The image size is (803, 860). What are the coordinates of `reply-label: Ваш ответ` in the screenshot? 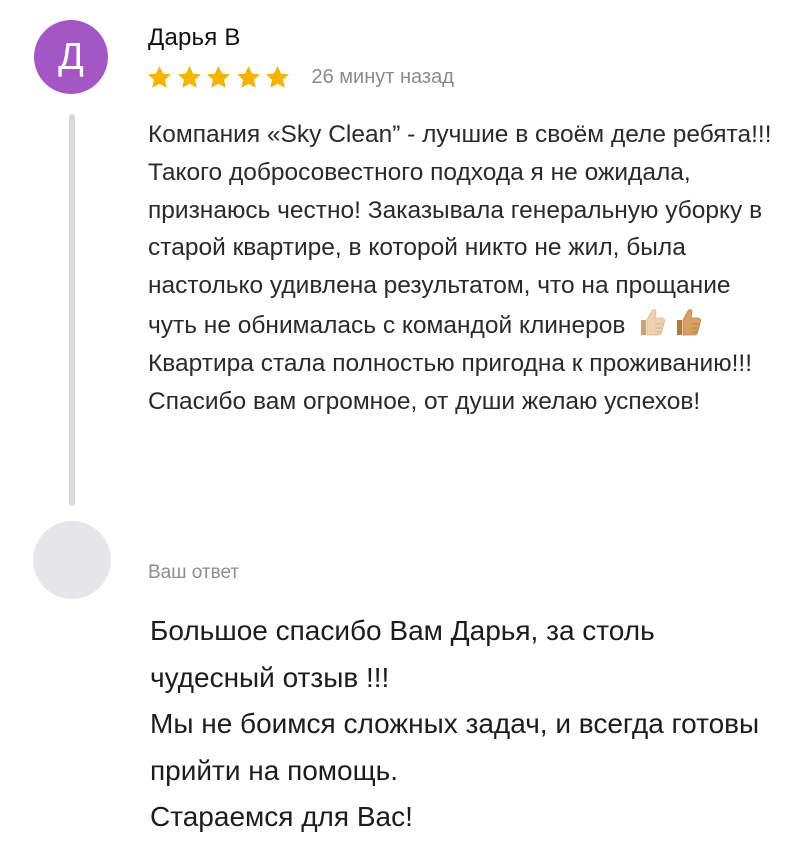 It's located at (194, 572).